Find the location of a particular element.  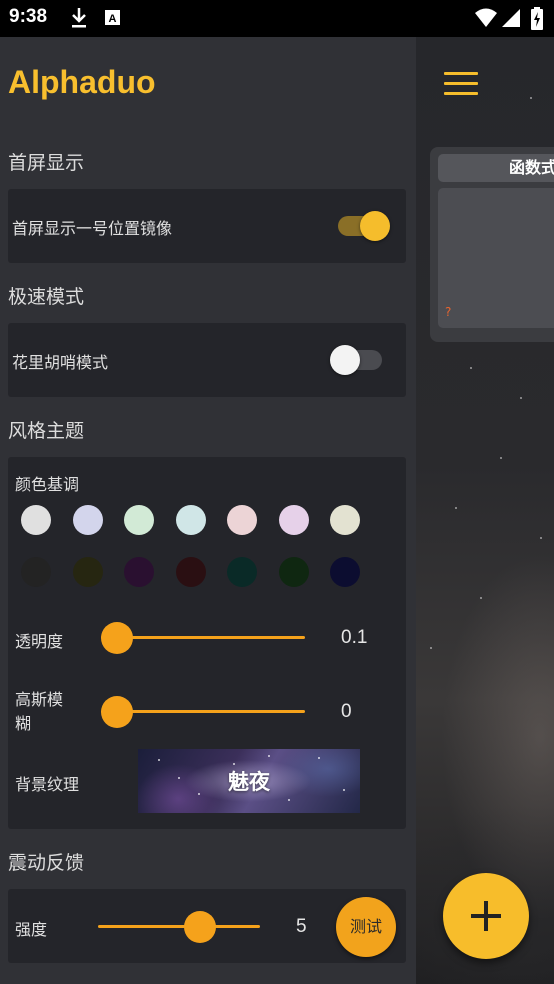

svg-text: A is located at coordinates (113, 19).